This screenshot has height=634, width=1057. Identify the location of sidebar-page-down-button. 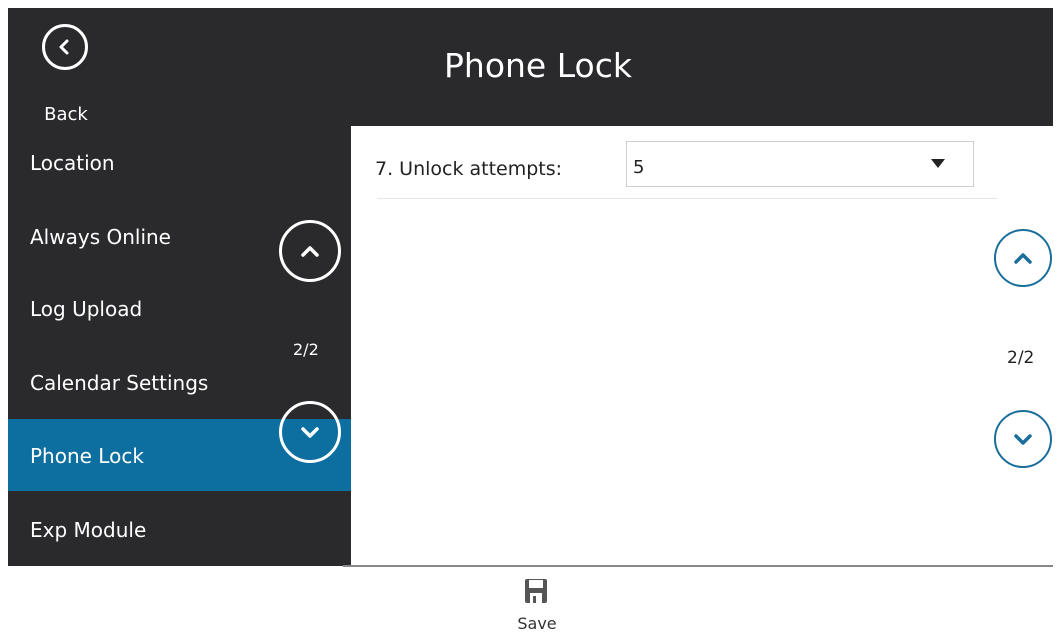
(310, 432).